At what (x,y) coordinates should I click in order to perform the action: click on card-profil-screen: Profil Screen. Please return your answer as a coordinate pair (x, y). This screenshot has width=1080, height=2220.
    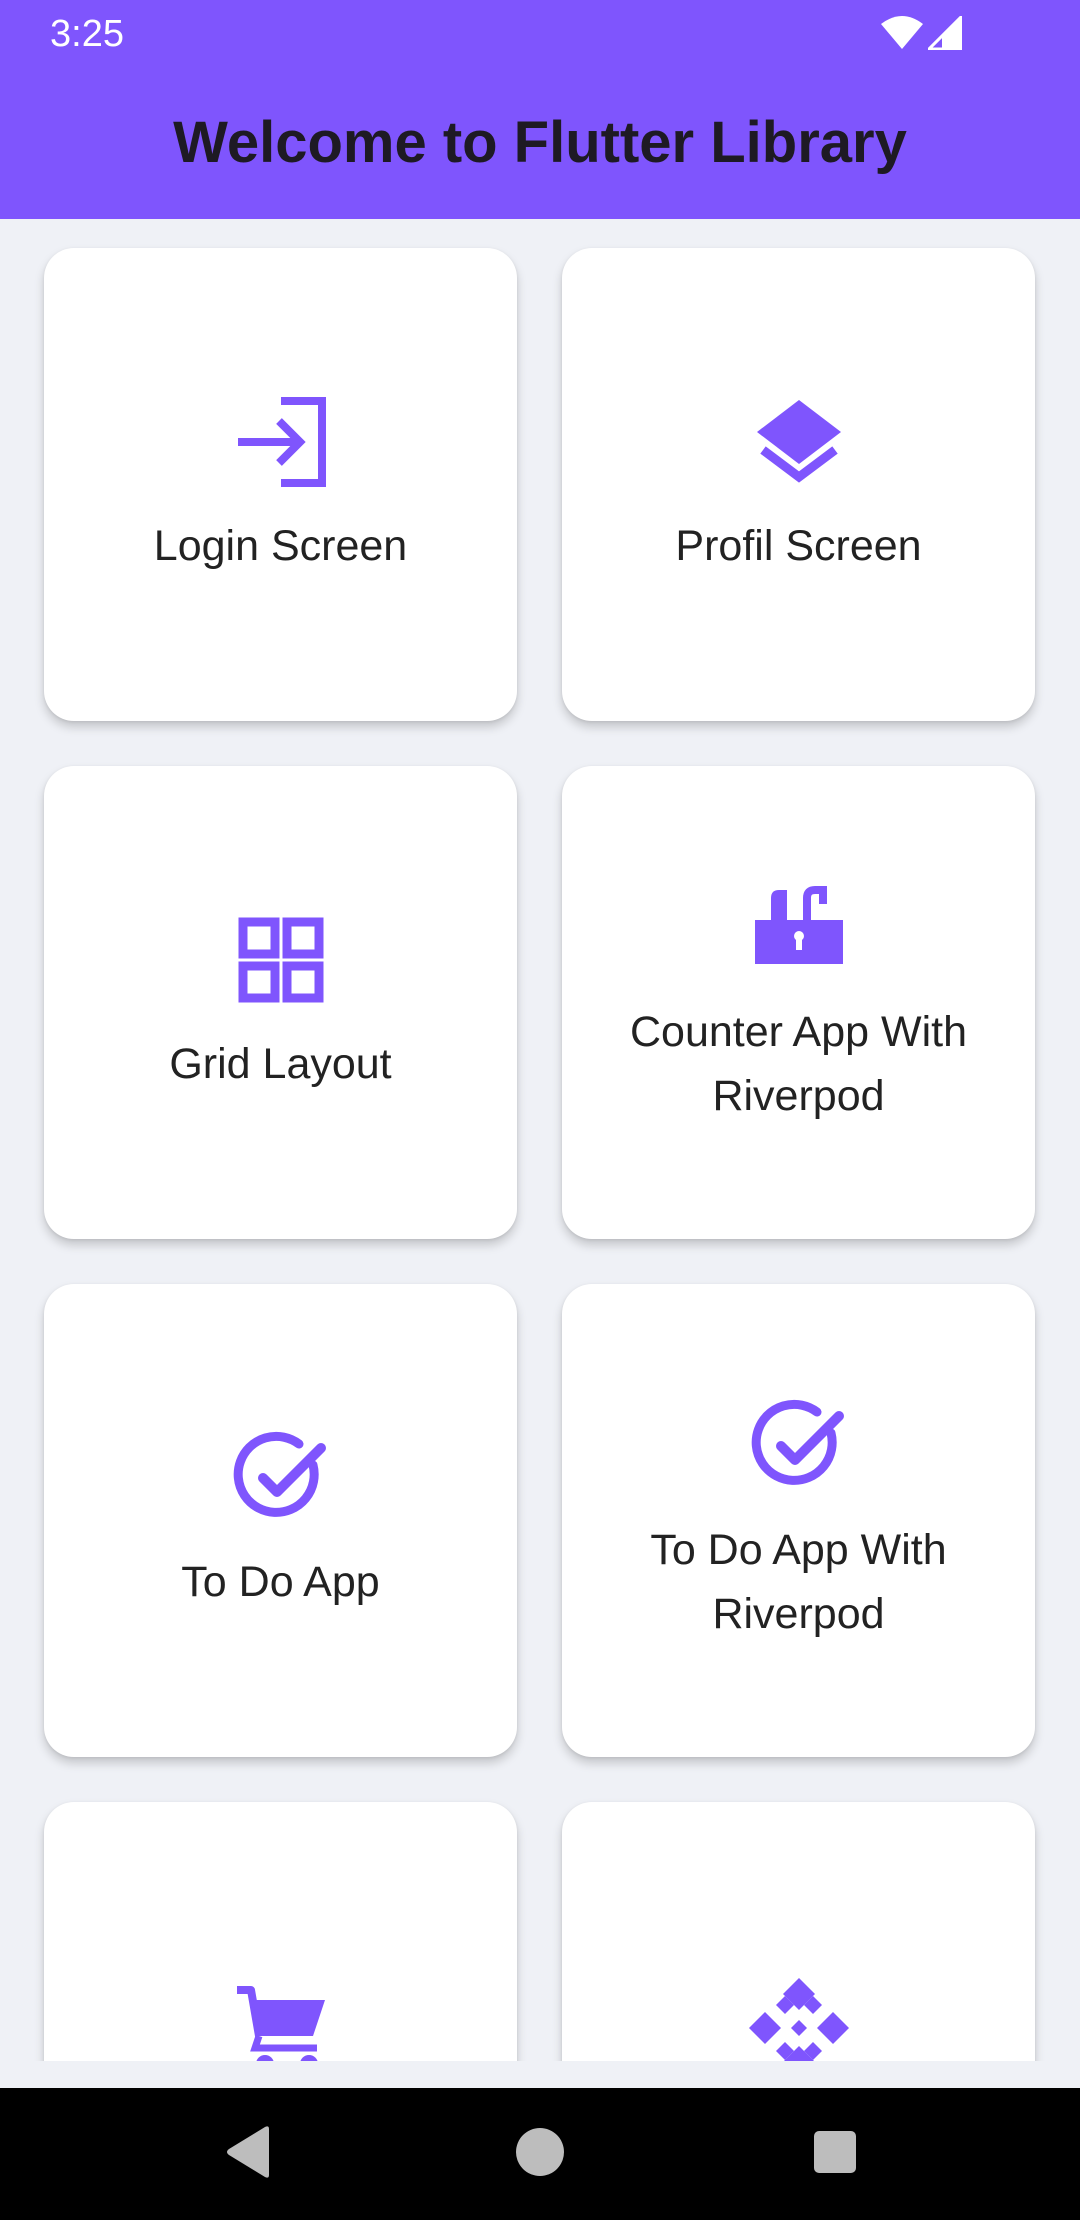
    Looking at the image, I should click on (798, 484).